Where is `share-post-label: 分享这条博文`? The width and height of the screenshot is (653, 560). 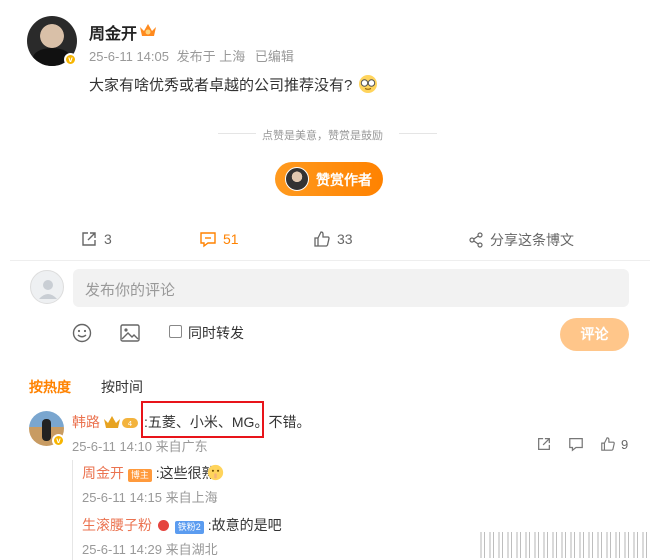
share-post-label: 分享这条博文 is located at coordinates (532, 240).